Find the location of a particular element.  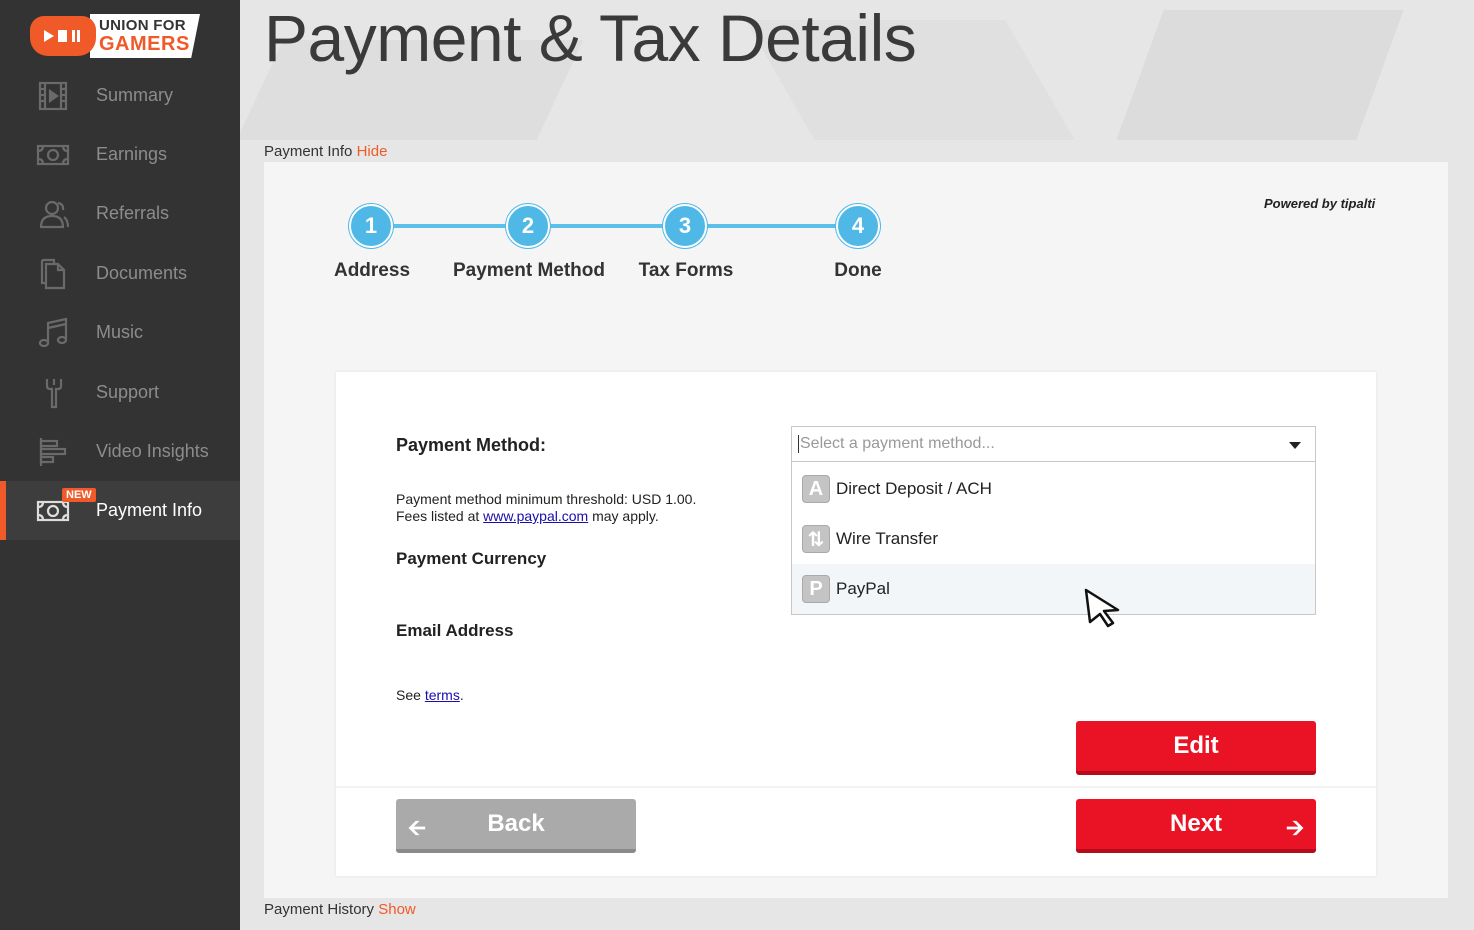

gamepad-icon is located at coordinates (63, 36).